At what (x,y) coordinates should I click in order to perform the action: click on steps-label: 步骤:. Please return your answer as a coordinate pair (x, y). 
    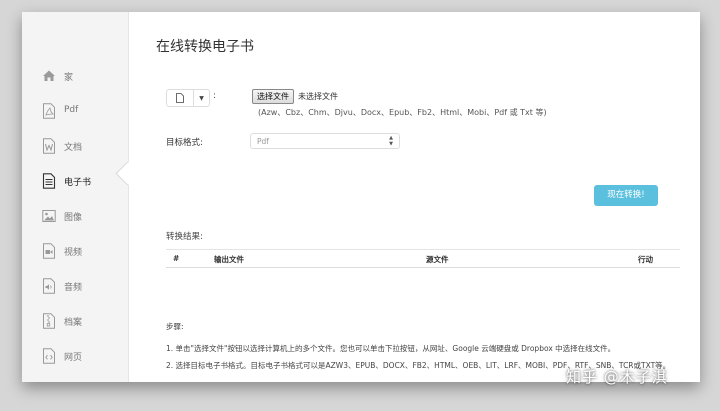
    Looking at the image, I should click on (175, 326).